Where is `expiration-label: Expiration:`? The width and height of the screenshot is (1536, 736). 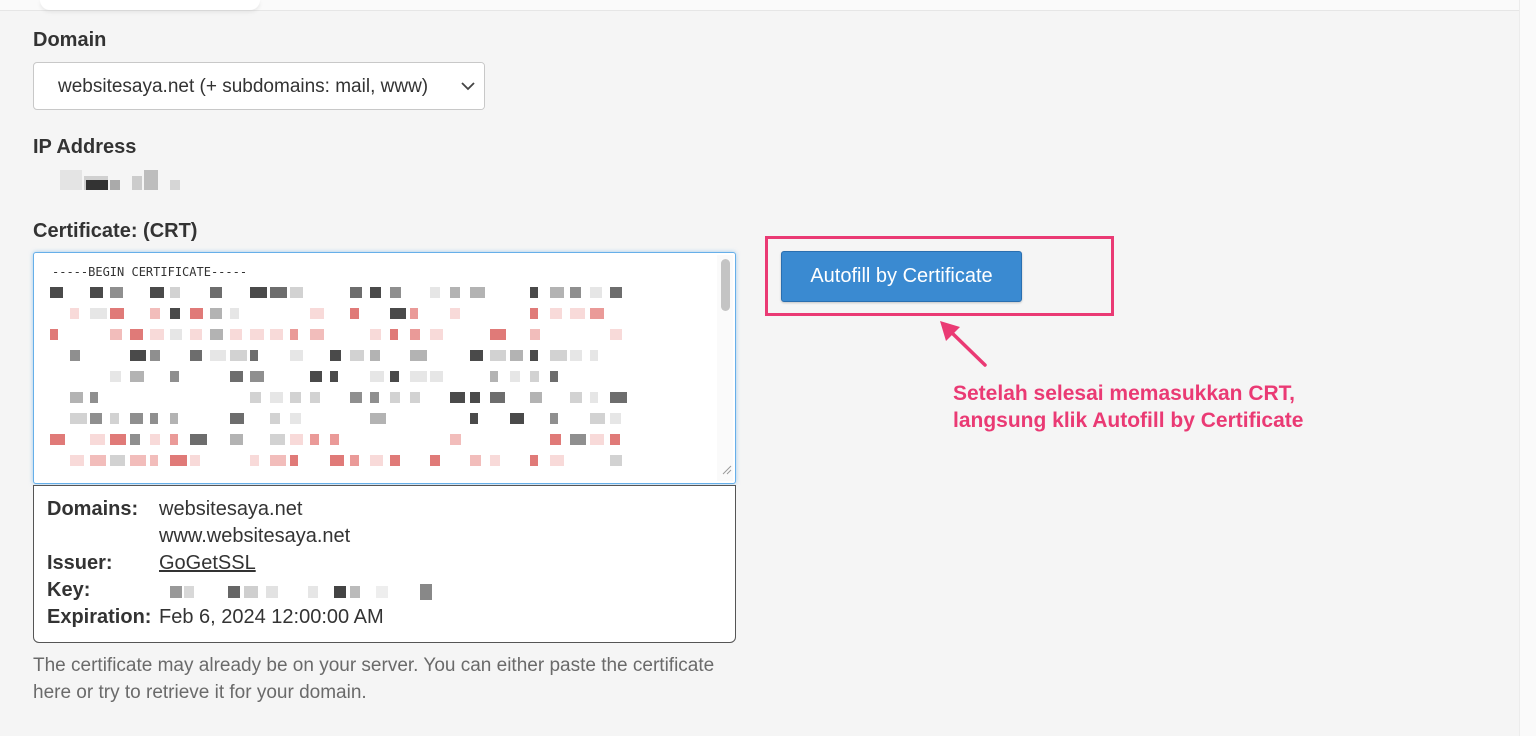 expiration-label: Expiration: is located at coordinates (99, 617).